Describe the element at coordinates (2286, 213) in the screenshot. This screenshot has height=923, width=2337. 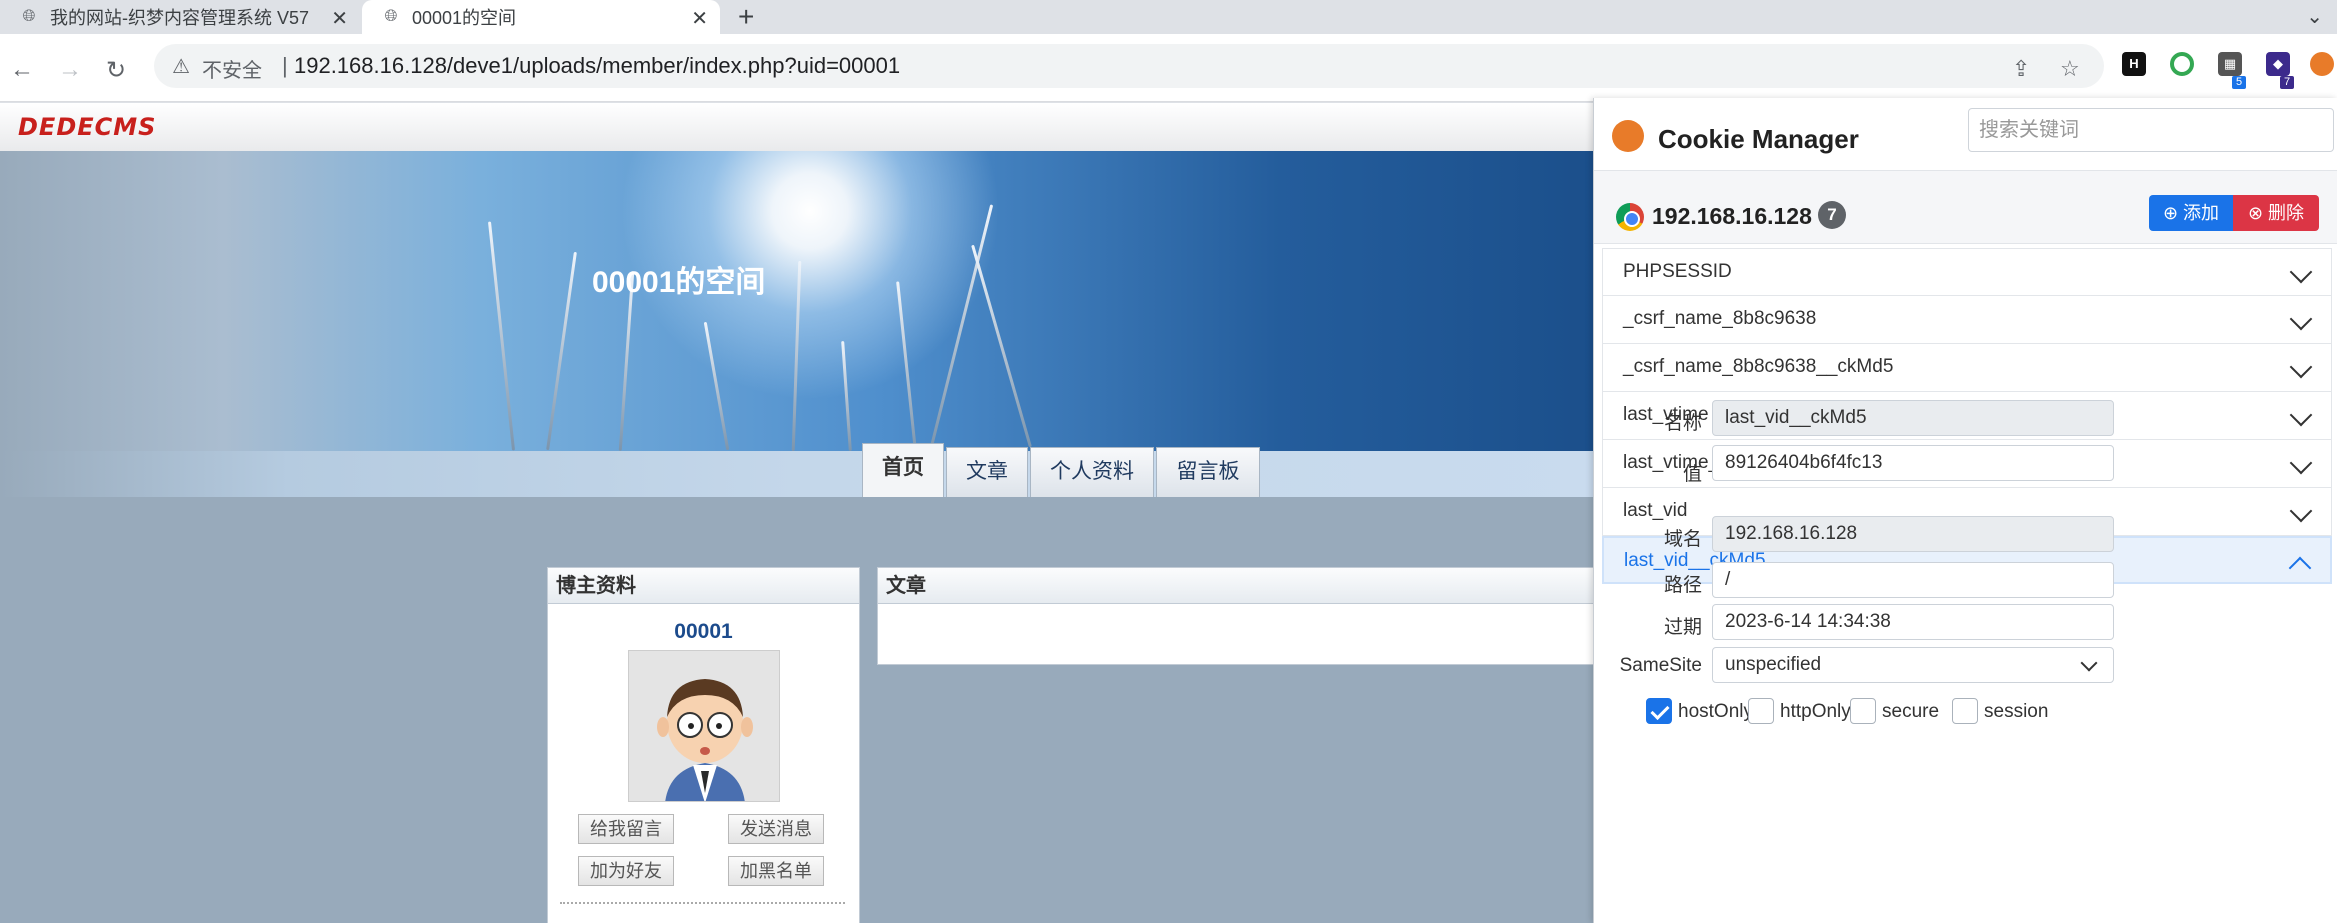
I see `delete-label: 删除` at that location.